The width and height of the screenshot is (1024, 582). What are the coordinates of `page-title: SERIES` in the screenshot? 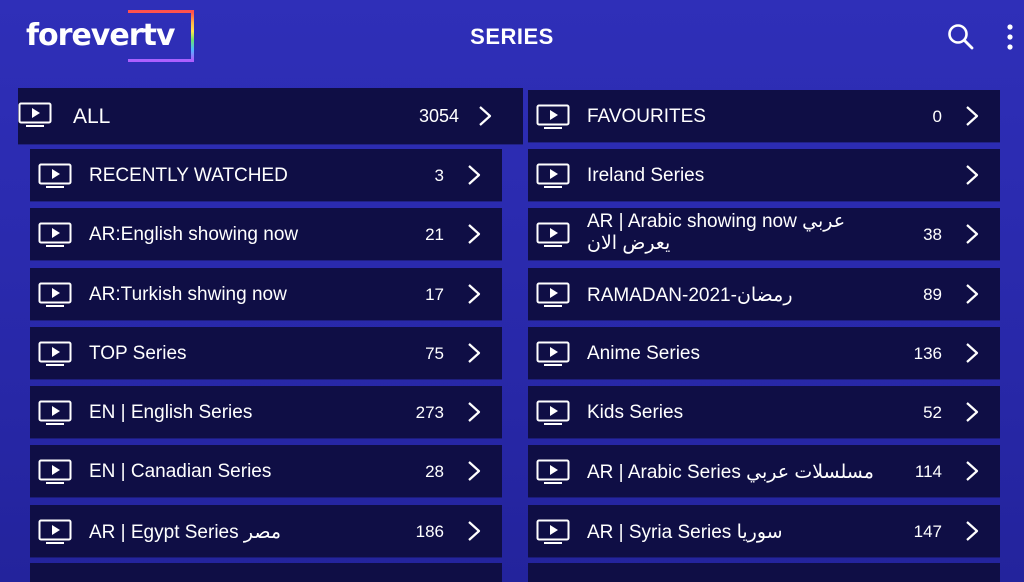 It's located at (512, 36).